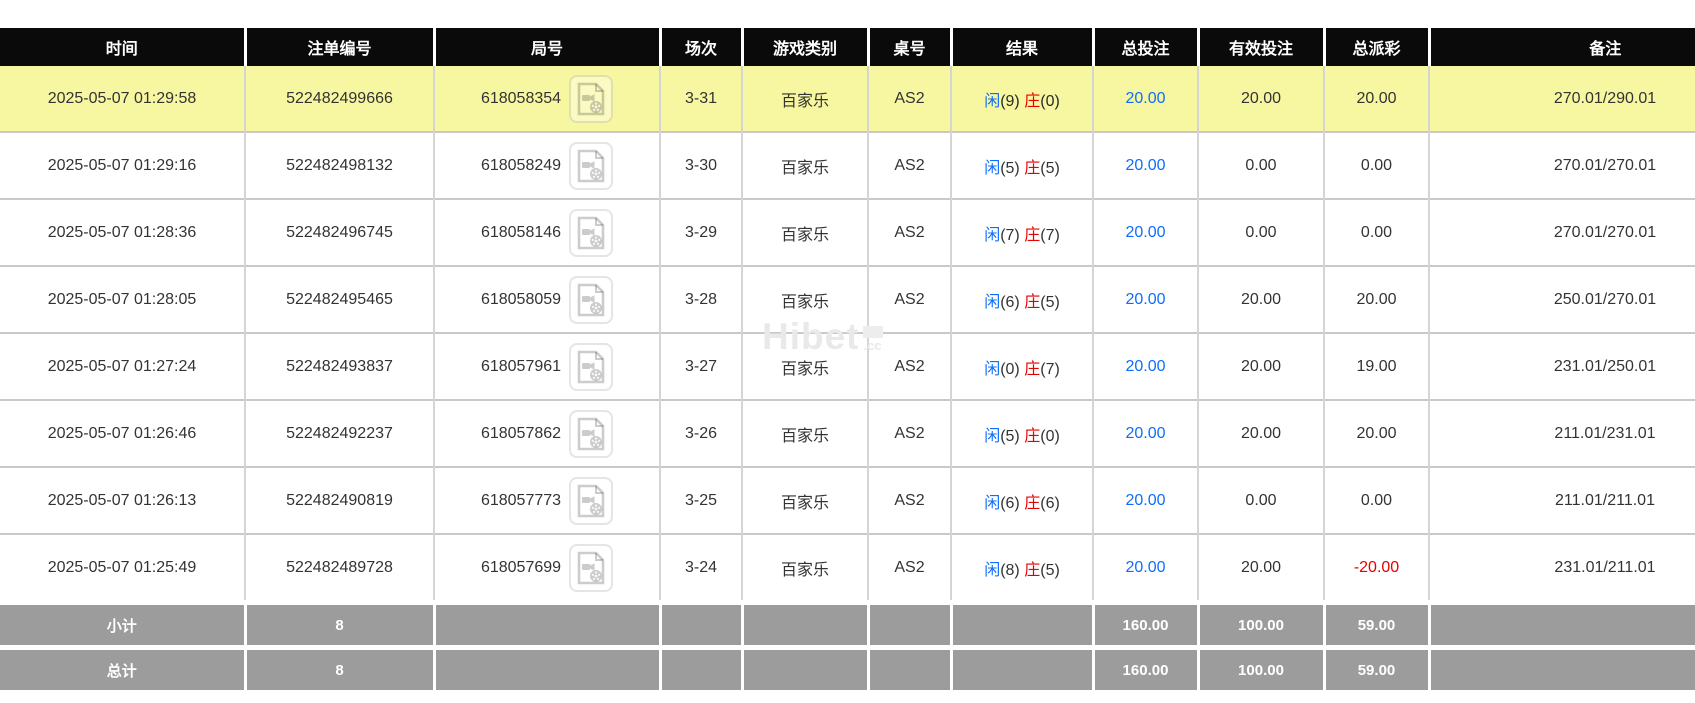 The image size is (1695, 703). What do you see at coordinates (547, 98) in the screenshot?
I see `round-no-wrap: 618058354` at bounding box center [547, 98].